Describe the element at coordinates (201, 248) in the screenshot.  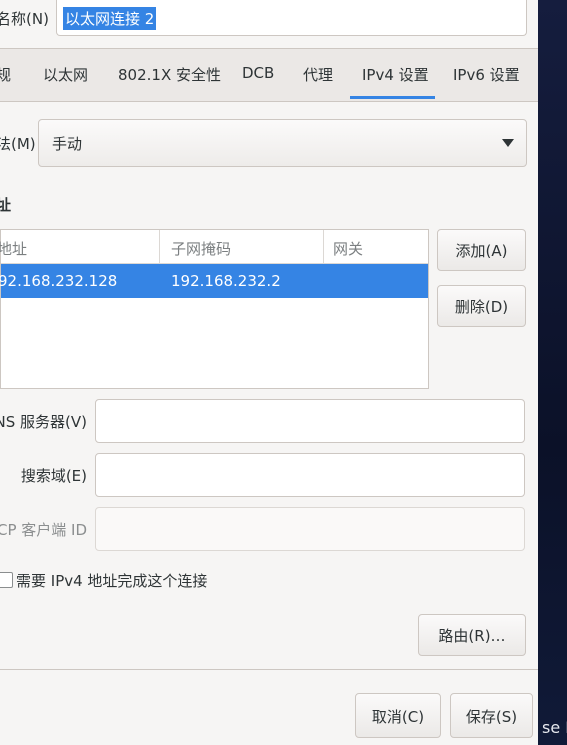
I see `column-header-netmask: 子网掩码` at that location.